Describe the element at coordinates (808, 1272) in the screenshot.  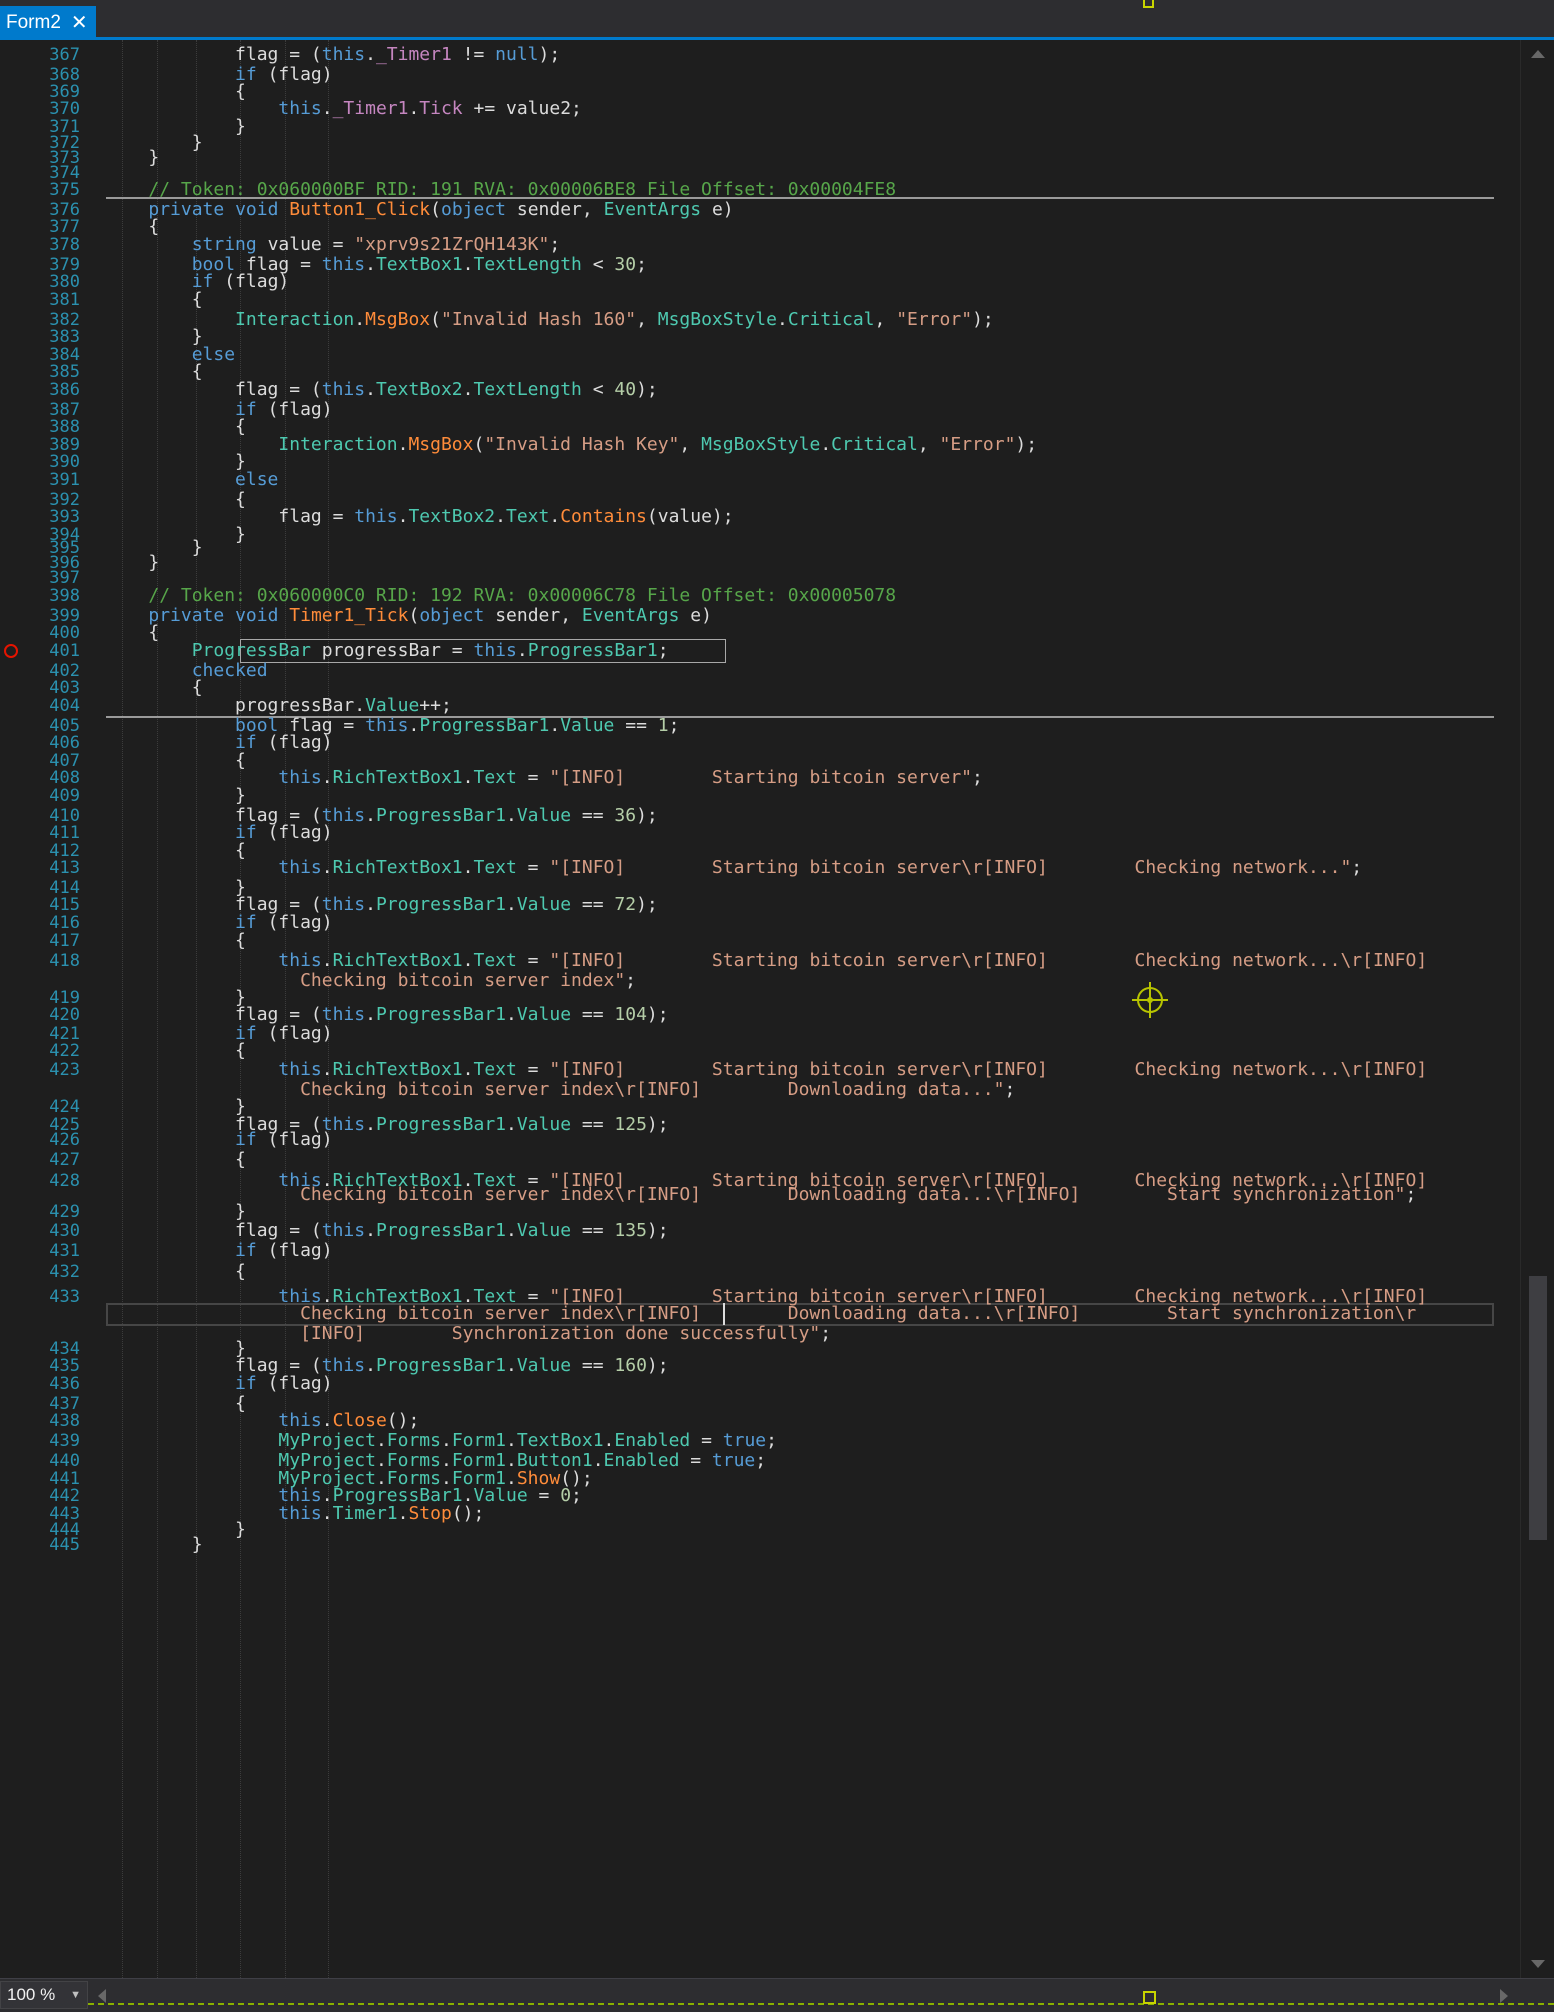
I see `code-line: {` at that location.